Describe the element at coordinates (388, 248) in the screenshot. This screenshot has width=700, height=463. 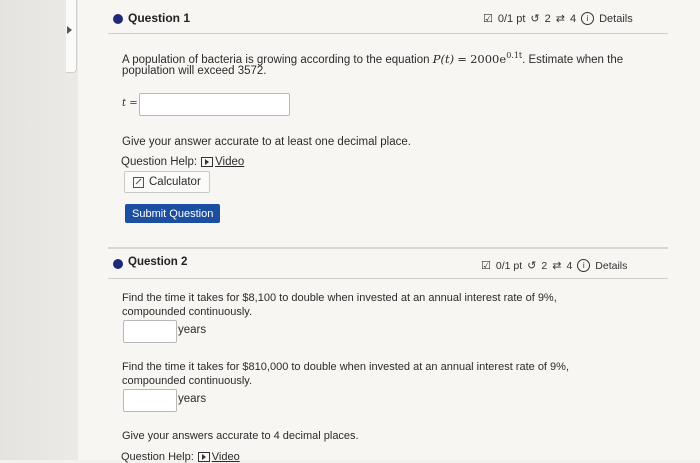
I see `section-divider` at that location.